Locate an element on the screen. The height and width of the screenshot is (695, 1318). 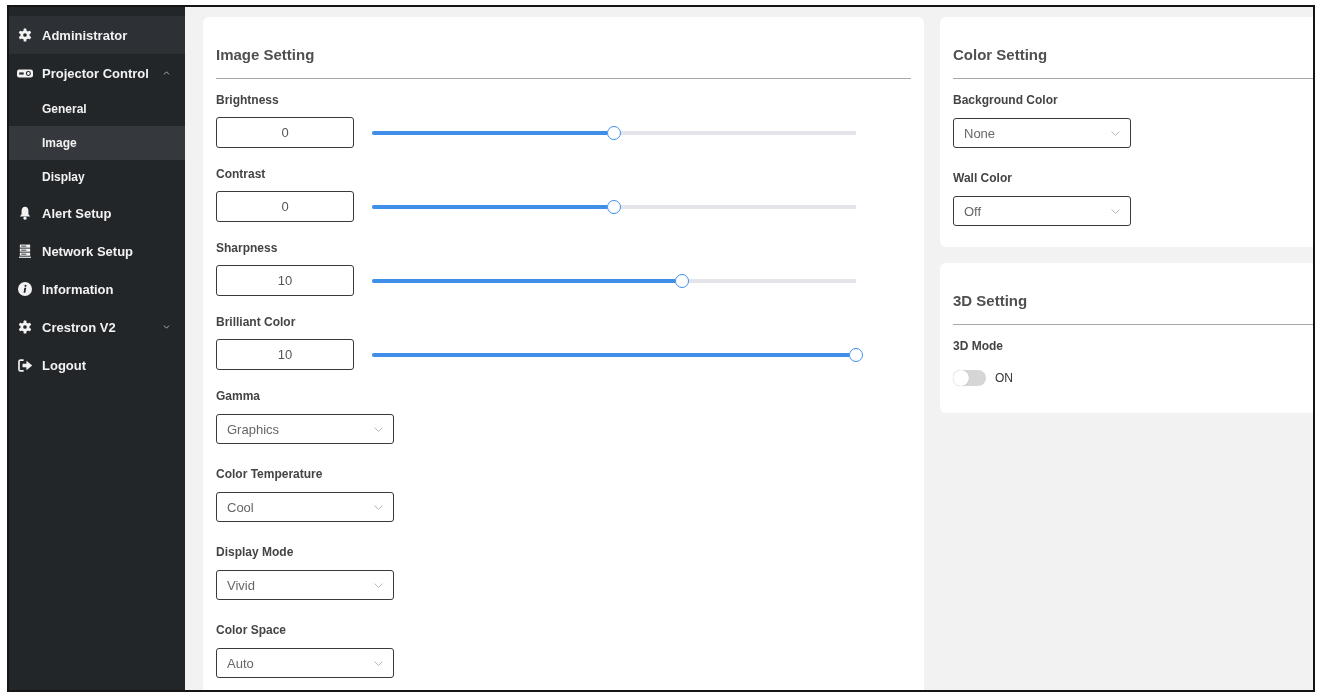
sidebar-item: Crestron V2 is located at coordinates (97, 327).